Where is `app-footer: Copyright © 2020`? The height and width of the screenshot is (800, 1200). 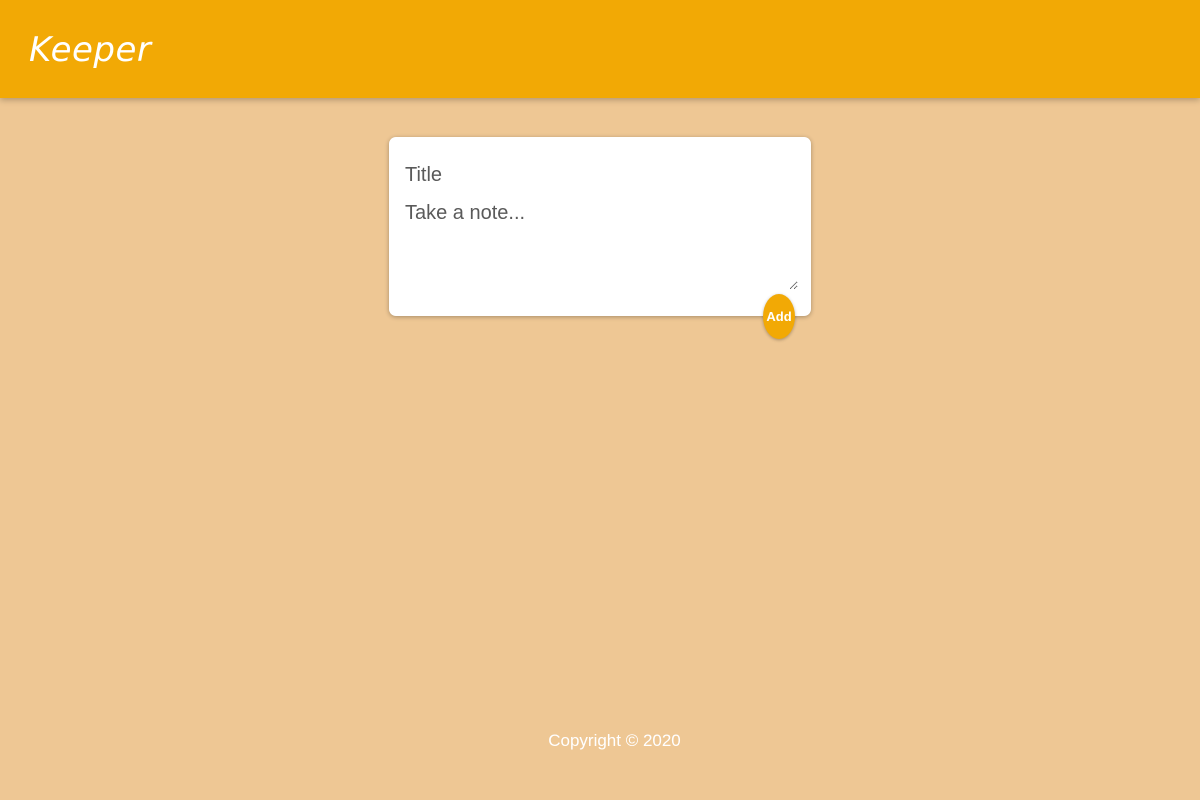 app-footer: Copyright © 2020 is located at coordinates (600, 741).